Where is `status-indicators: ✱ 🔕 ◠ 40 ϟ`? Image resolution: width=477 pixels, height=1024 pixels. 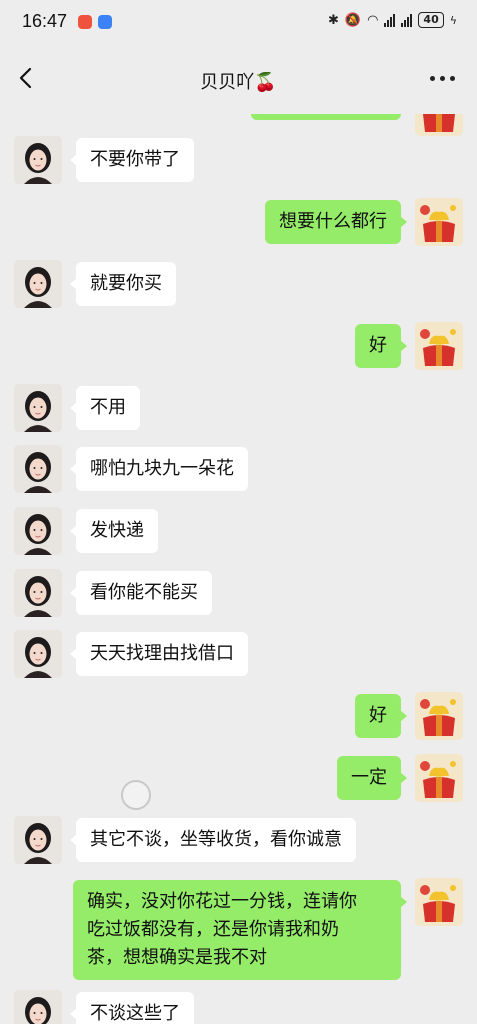 status-indicators: ✱ 🔕 ◠ 40 ϟ is located at coordinates (392, 20).